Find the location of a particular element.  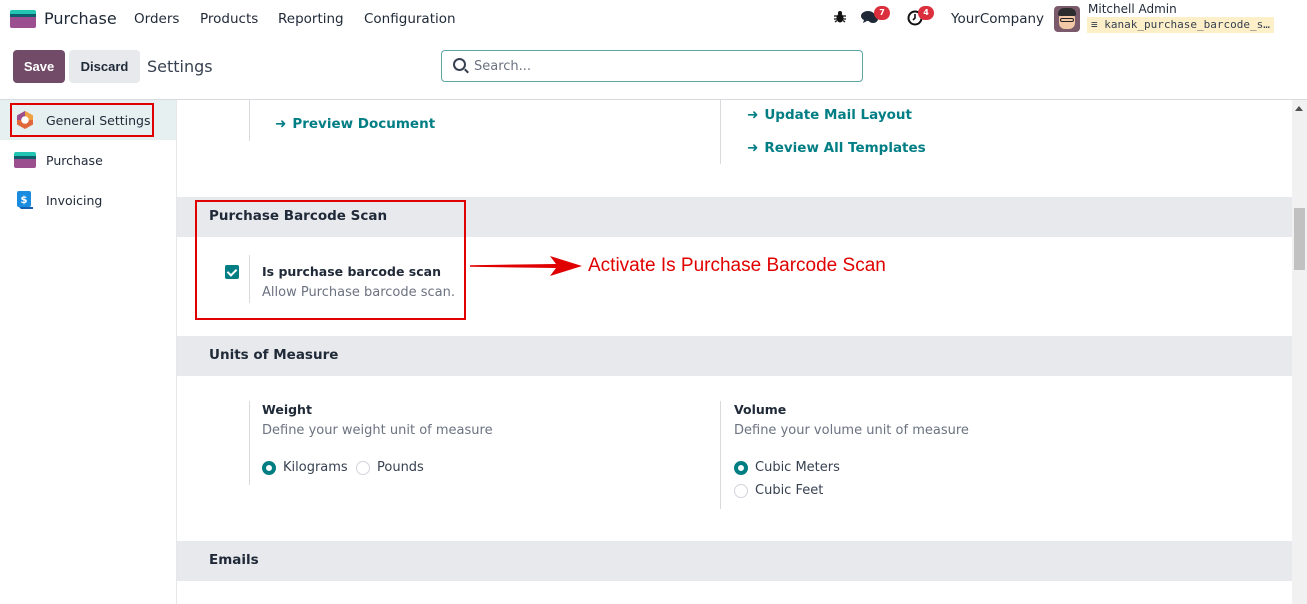

sidebar-item-purchase: Purchase is located at coordinates (88, 160).